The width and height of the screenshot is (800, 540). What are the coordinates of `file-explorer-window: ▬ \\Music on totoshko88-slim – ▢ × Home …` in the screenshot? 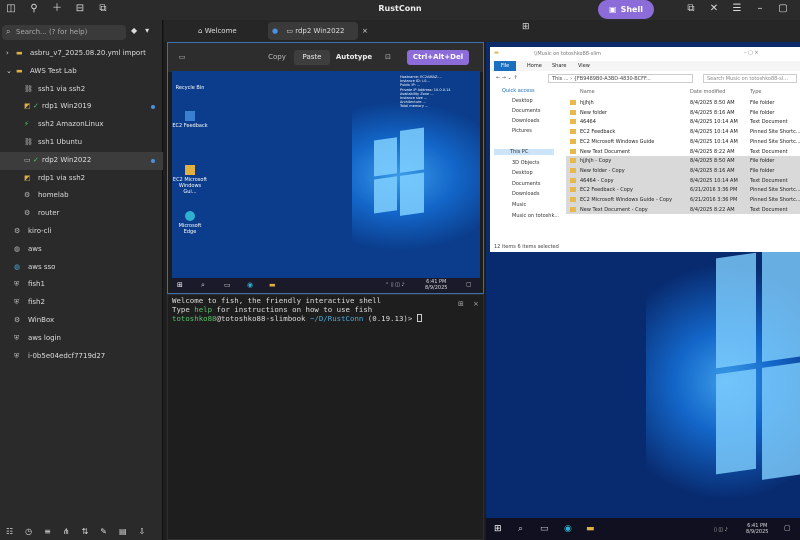 It's located at (645, 149).